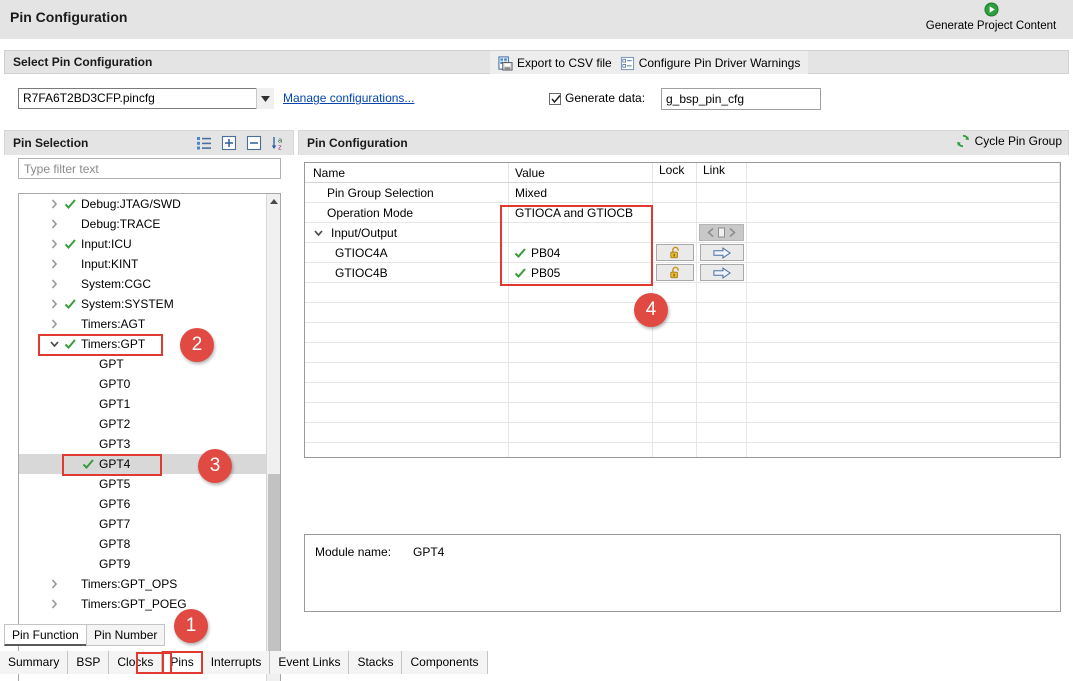 The height and width of the screenshot is (681, 1073). What do you see at coordinates (254, 143) in the screenshot?
I see `collapse-all-icon` at bounding box center [254, 143].